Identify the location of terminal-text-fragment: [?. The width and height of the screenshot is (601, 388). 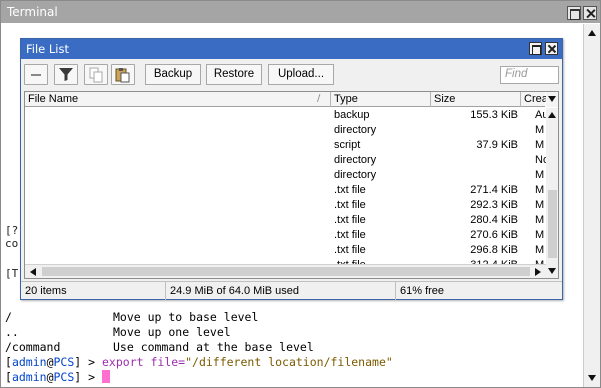
(12, 230).